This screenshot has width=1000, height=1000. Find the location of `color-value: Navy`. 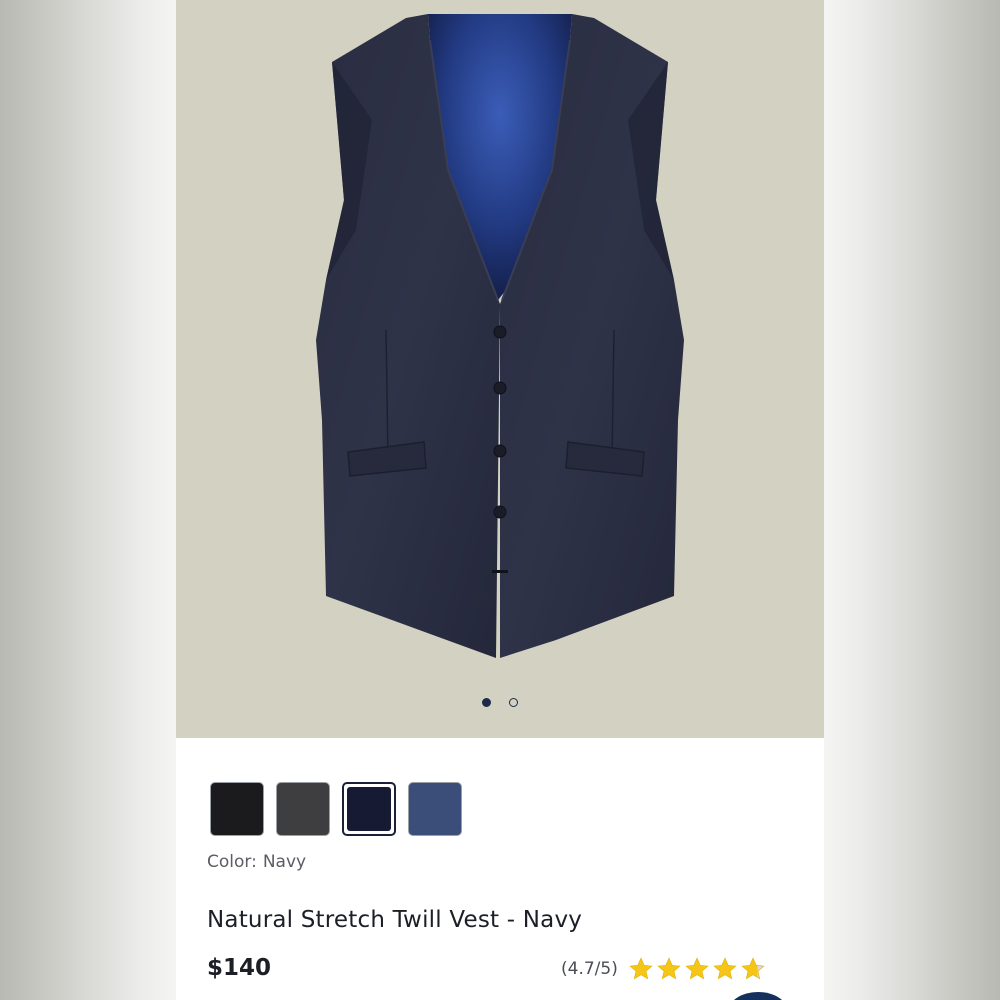

color-value: Navy is located at coordinates (284, 862).